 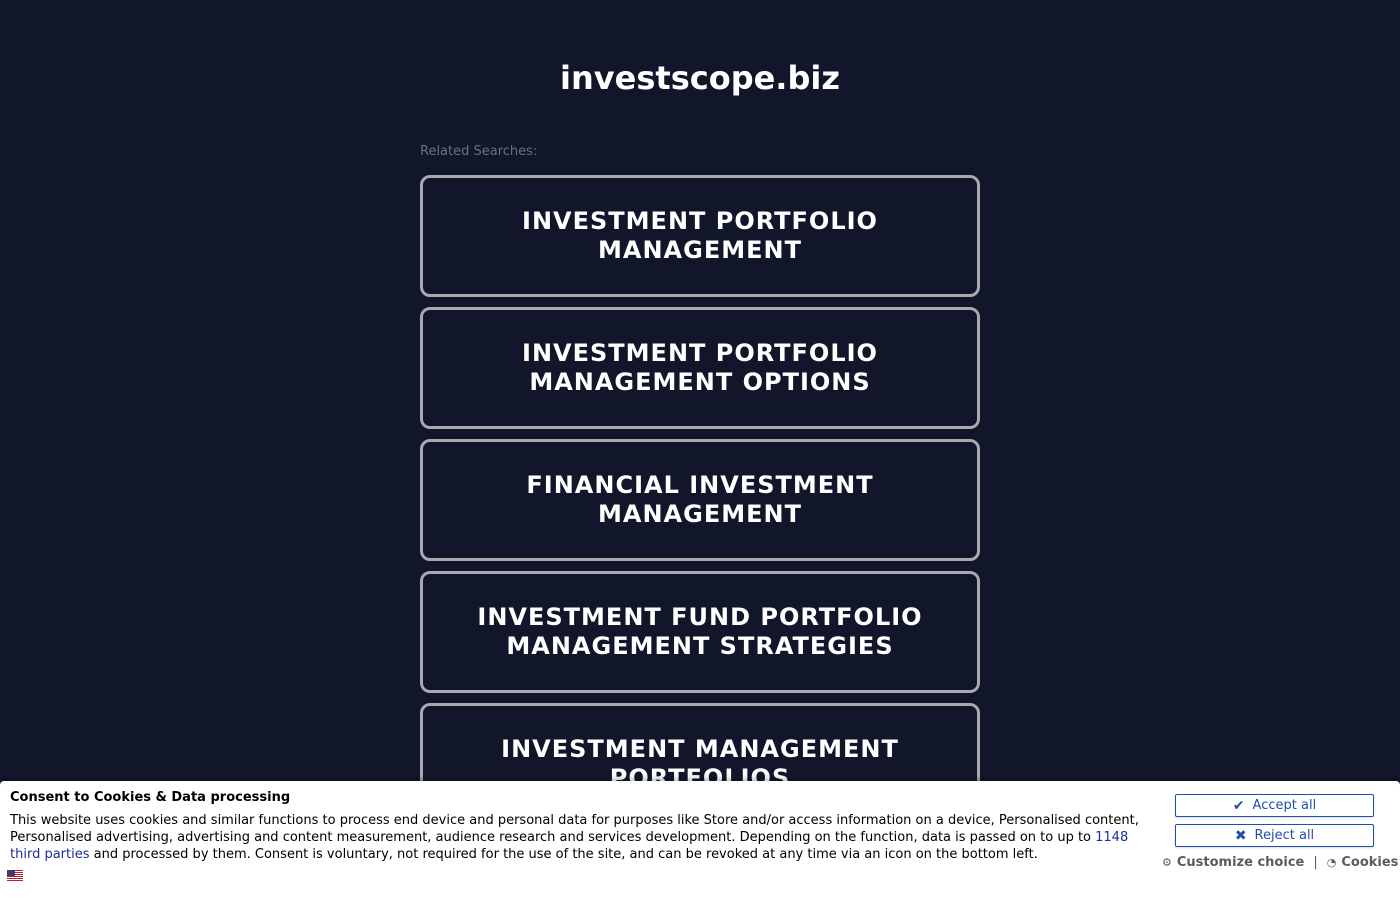 I want to click on related-searches-label: Related Searches:, so click(x=479, y=151).